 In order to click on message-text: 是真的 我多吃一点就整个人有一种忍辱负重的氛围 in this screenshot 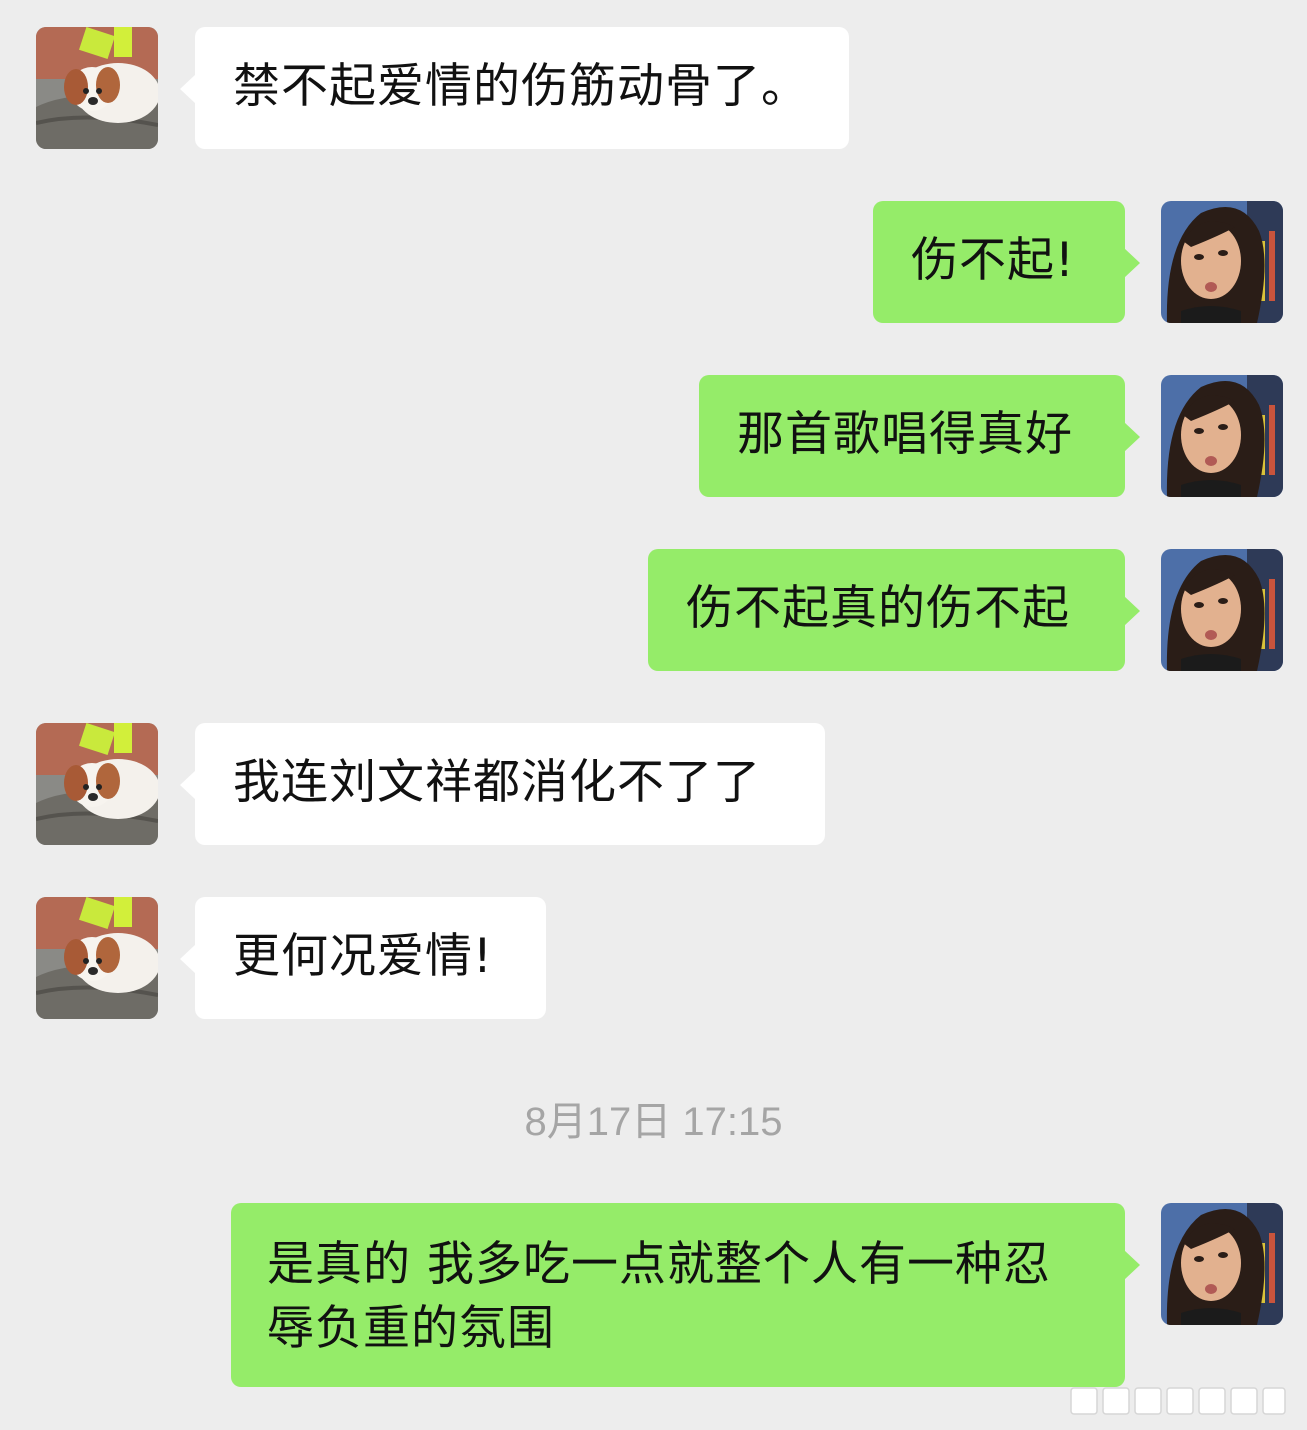, I will do `click(659, 1296)`.